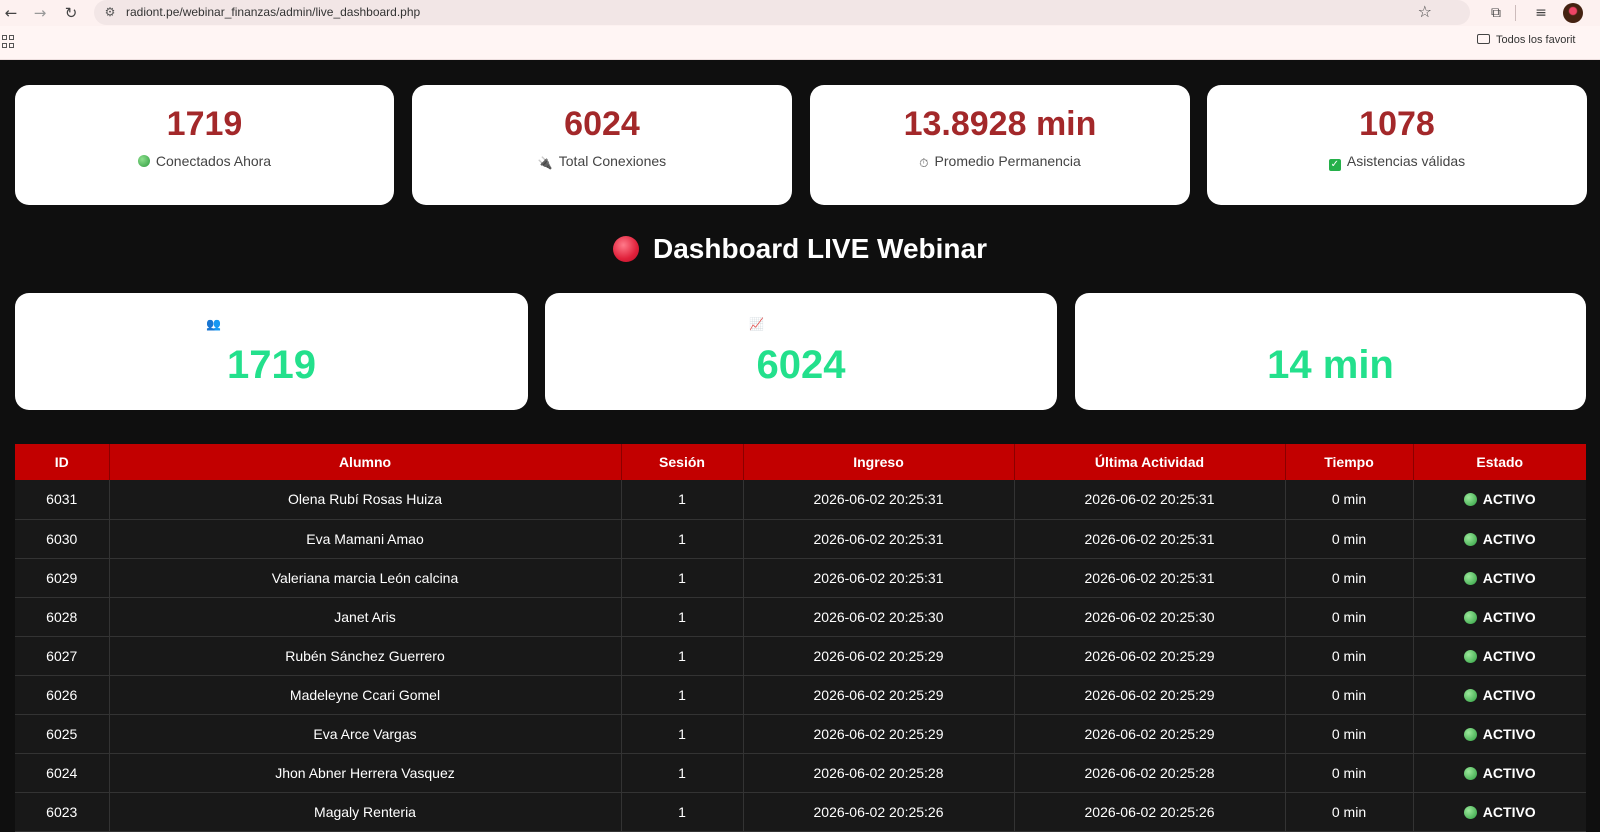 This screenshot has width=1600, height=832. Describe the element at coordinates (1334, 165) in the screenshot. I see `check-mark-icon: ✓` at that location.